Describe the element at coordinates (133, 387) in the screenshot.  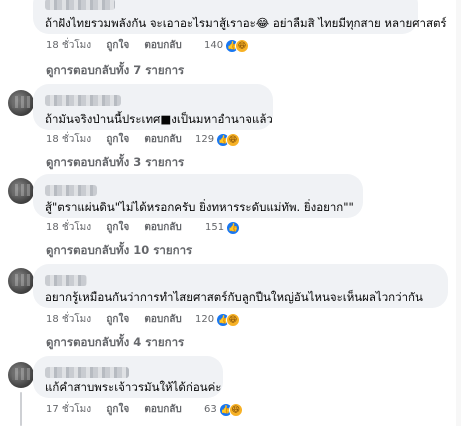
I see `comment-text: แก้คำสาบพระเจ้าวรมันให้ได้ก่อนค่ะ` at that location.